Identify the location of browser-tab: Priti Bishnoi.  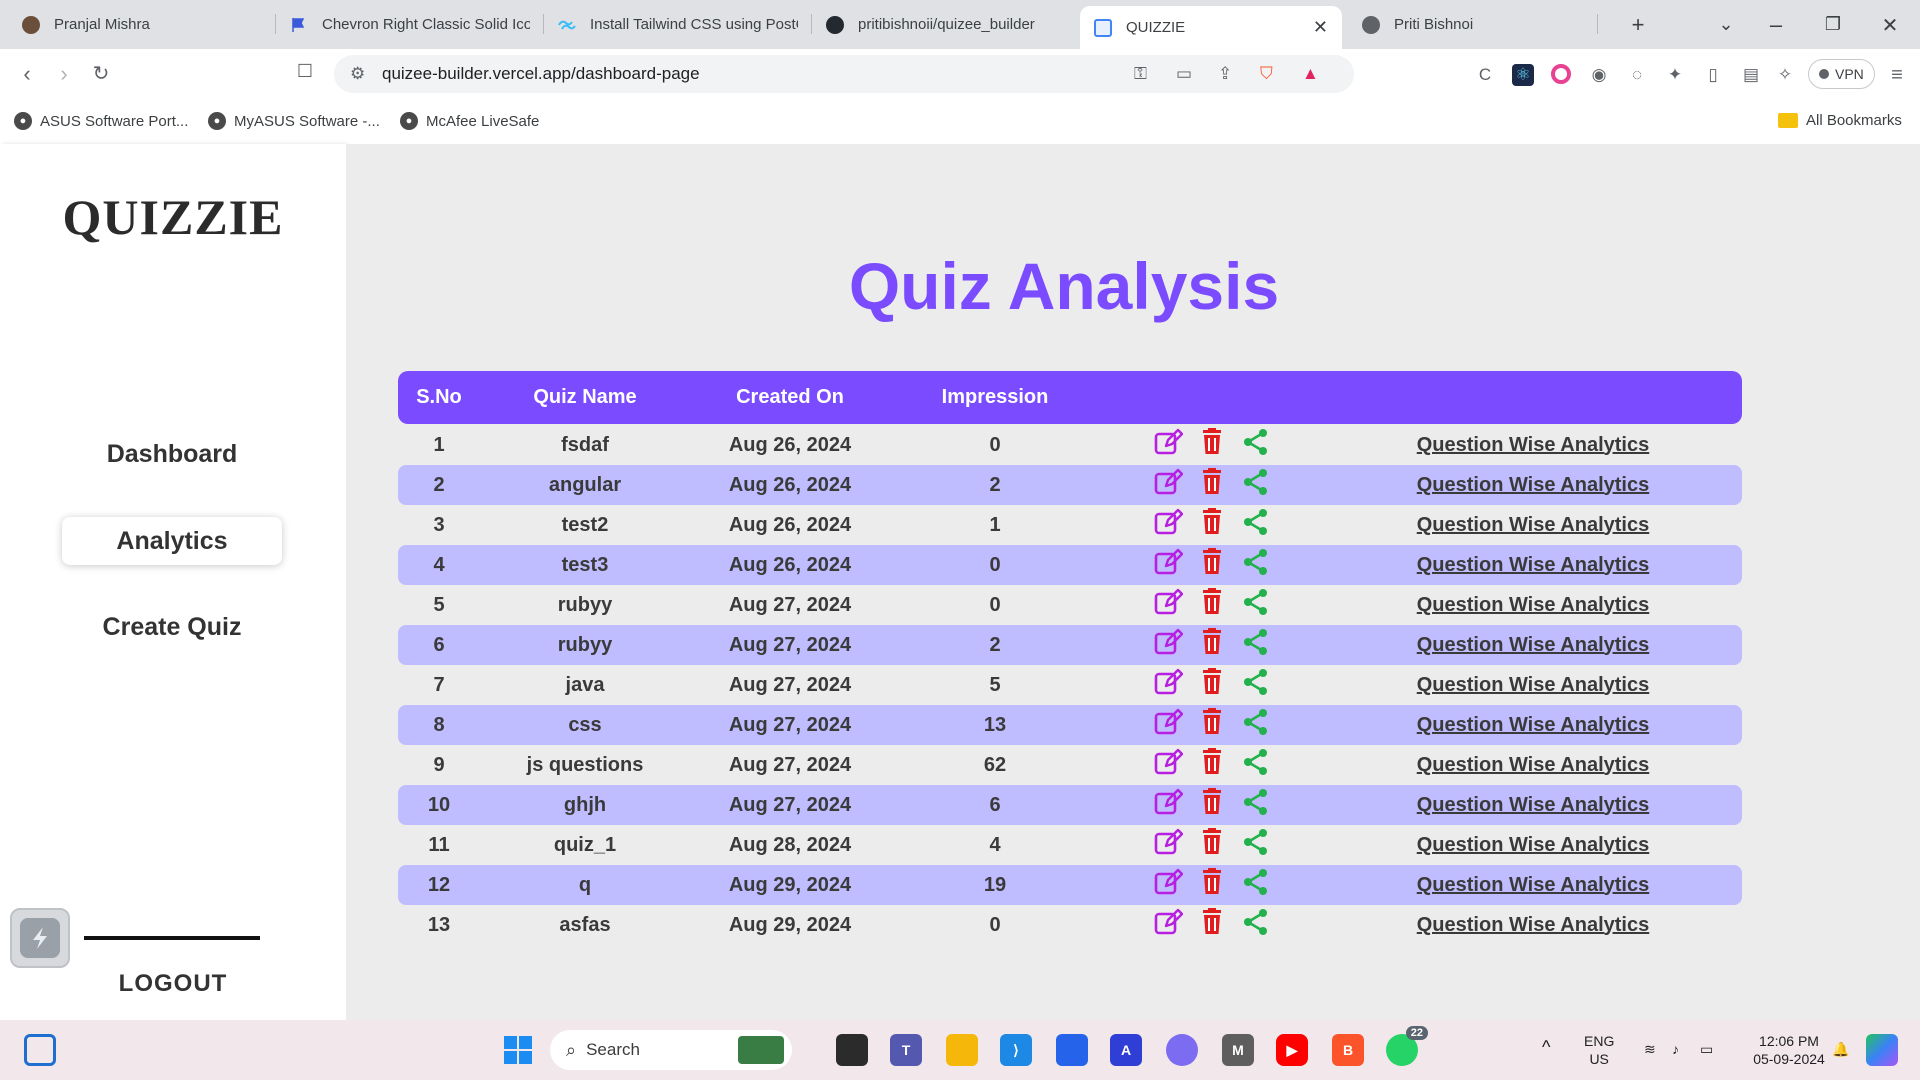
(1473, 24).